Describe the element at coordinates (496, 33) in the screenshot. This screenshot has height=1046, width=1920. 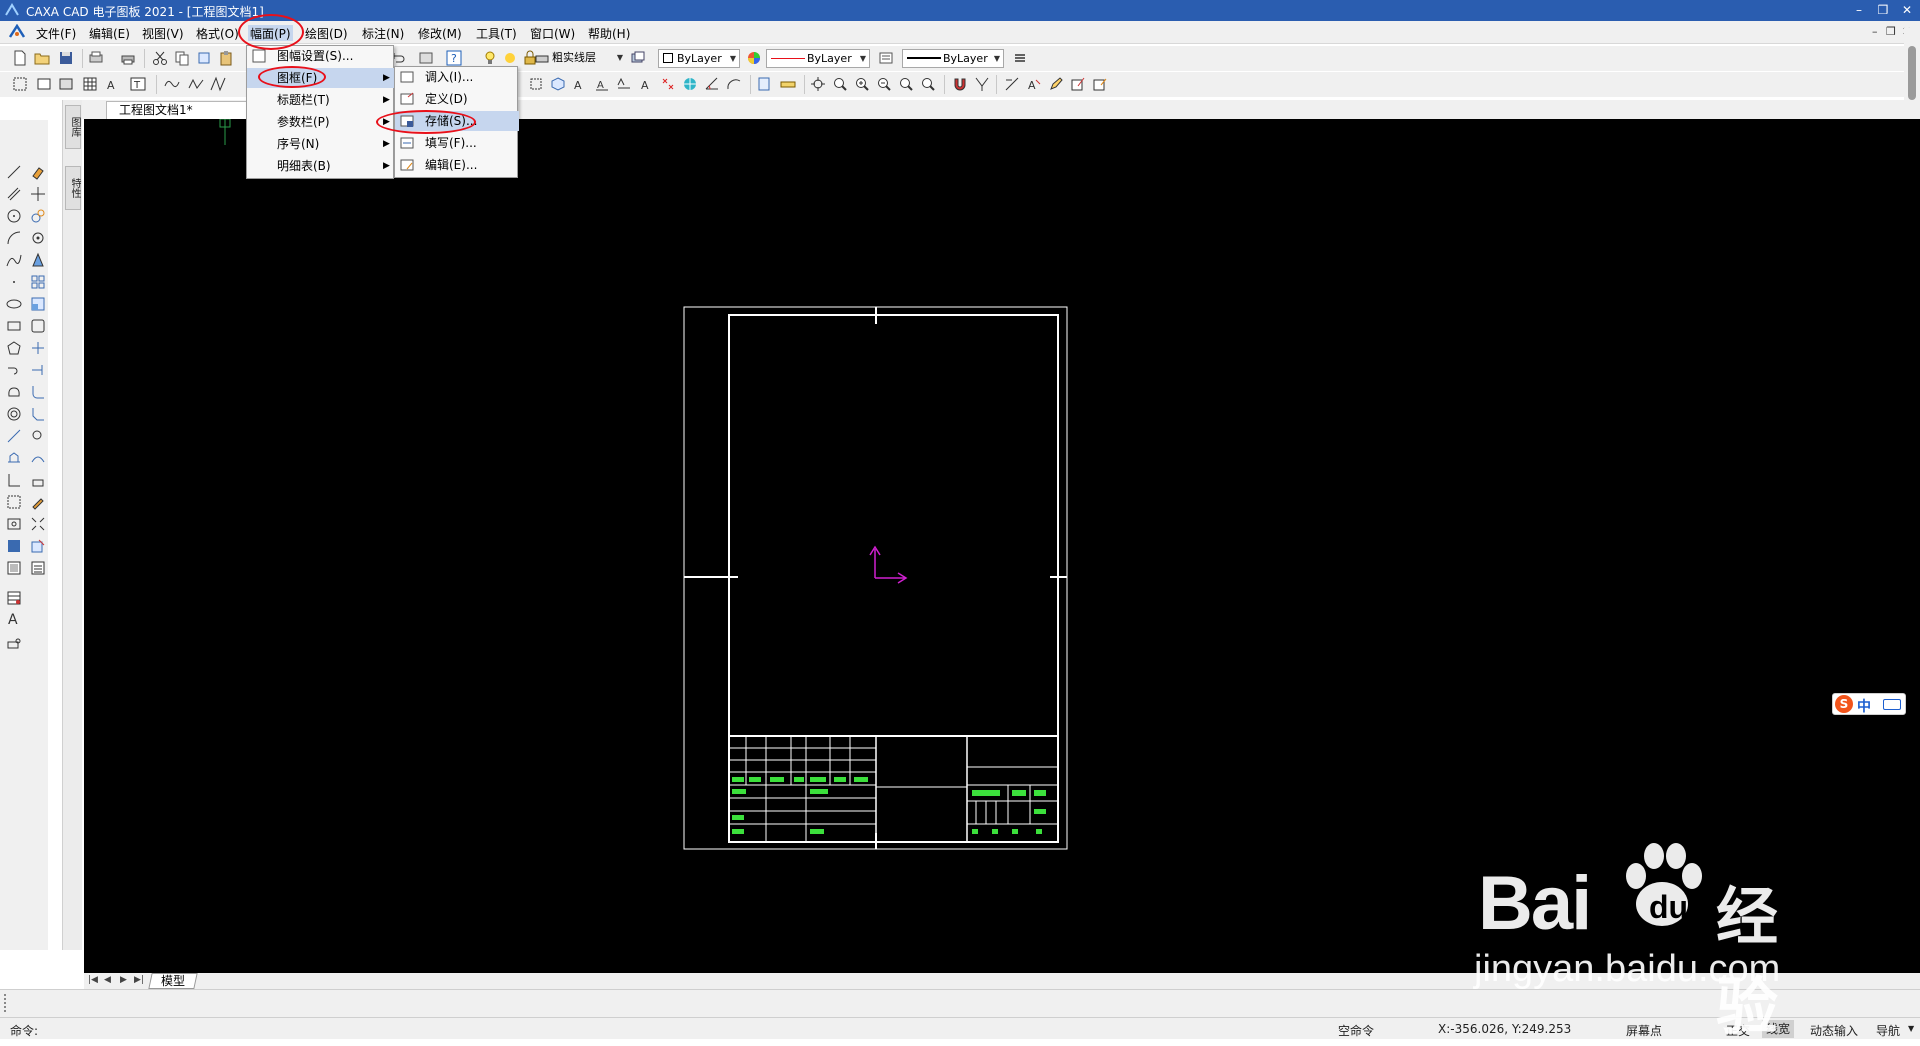
I see `menu-tools: 工具(T)` at that location.